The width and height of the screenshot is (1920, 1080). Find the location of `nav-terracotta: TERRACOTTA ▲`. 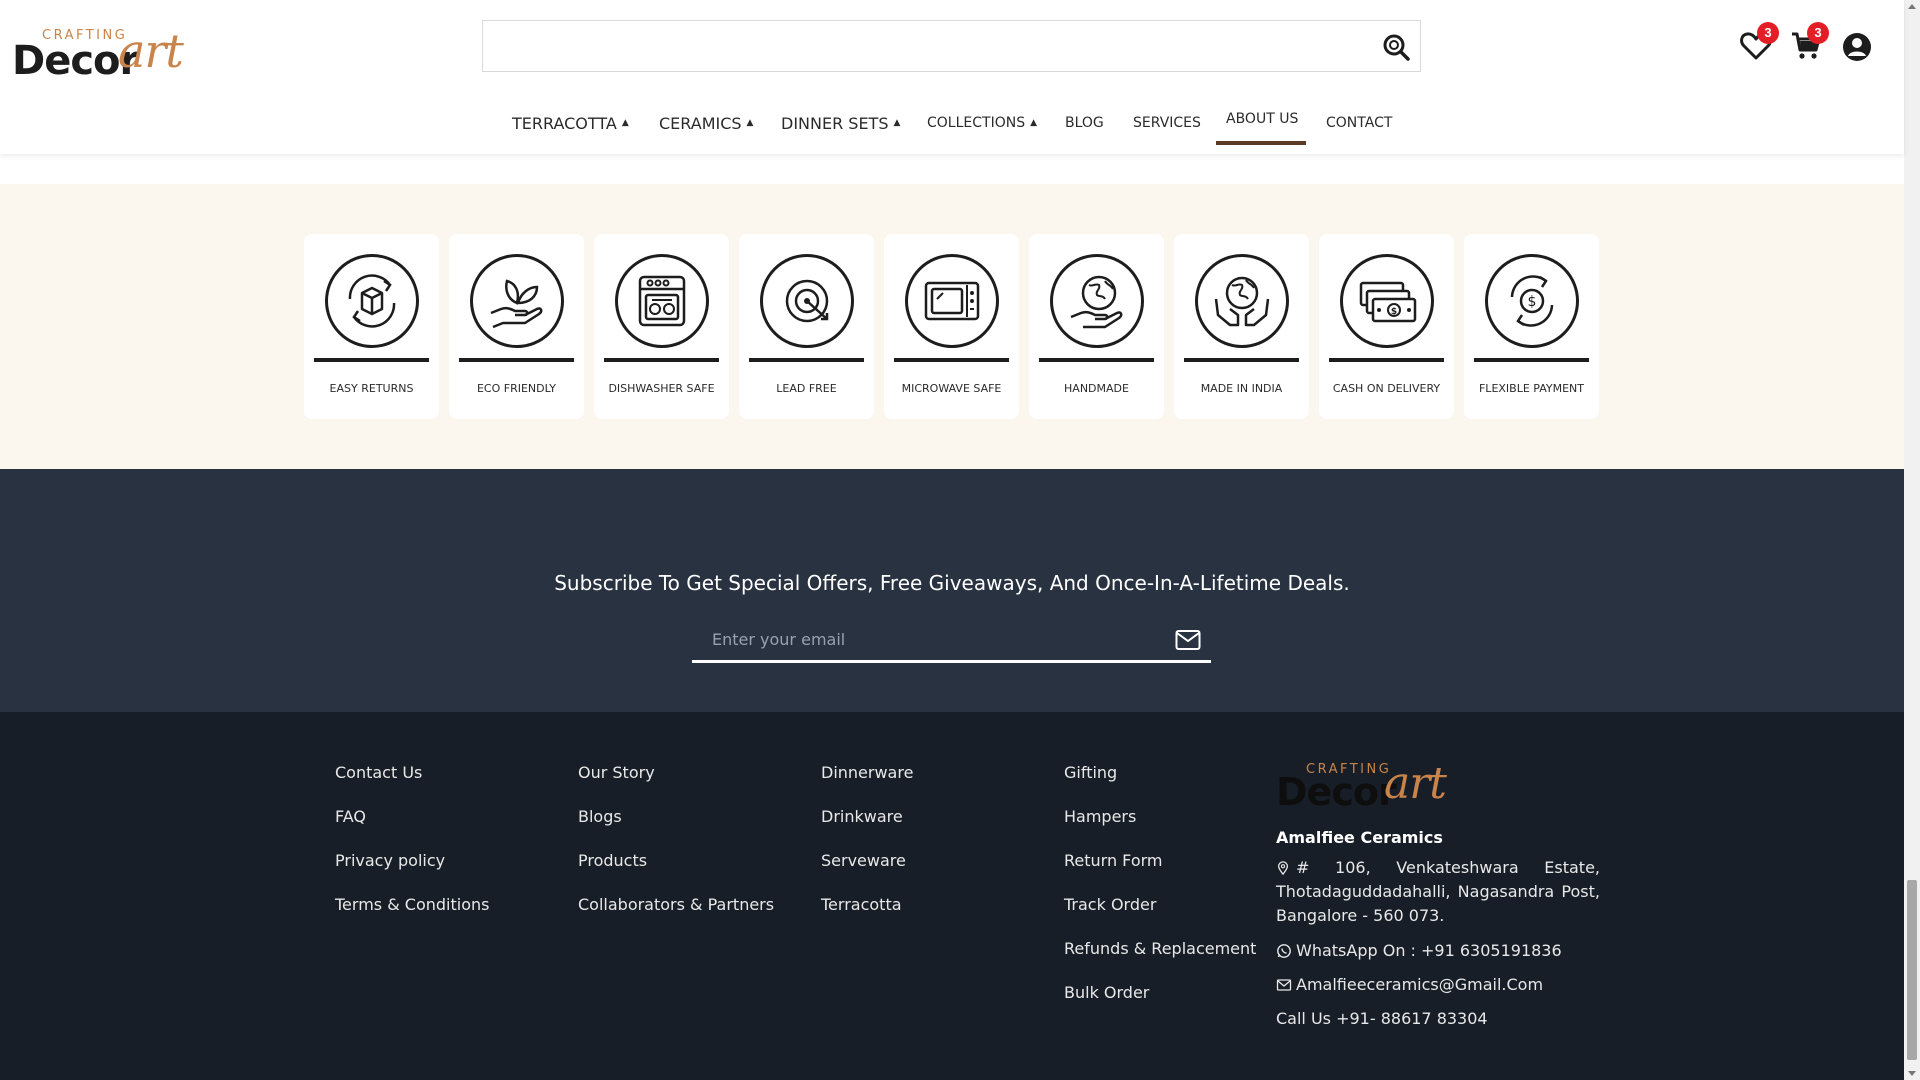

nav-terracotta: TERRACOTTA ▲ is located at coordinates (570, 123).